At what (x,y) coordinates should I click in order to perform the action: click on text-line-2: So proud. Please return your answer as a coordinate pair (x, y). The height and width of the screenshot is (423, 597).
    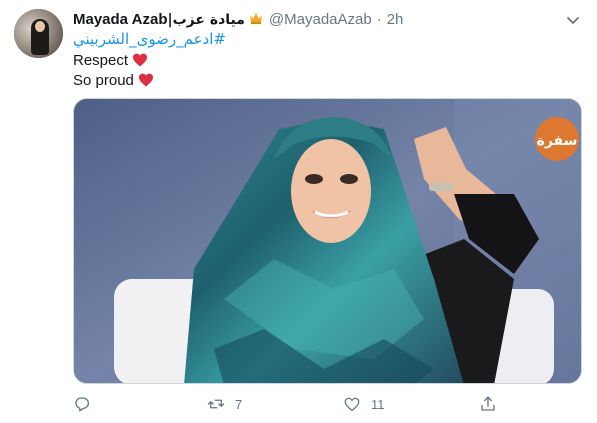
    Looking at the image, I should click on (323, 80).